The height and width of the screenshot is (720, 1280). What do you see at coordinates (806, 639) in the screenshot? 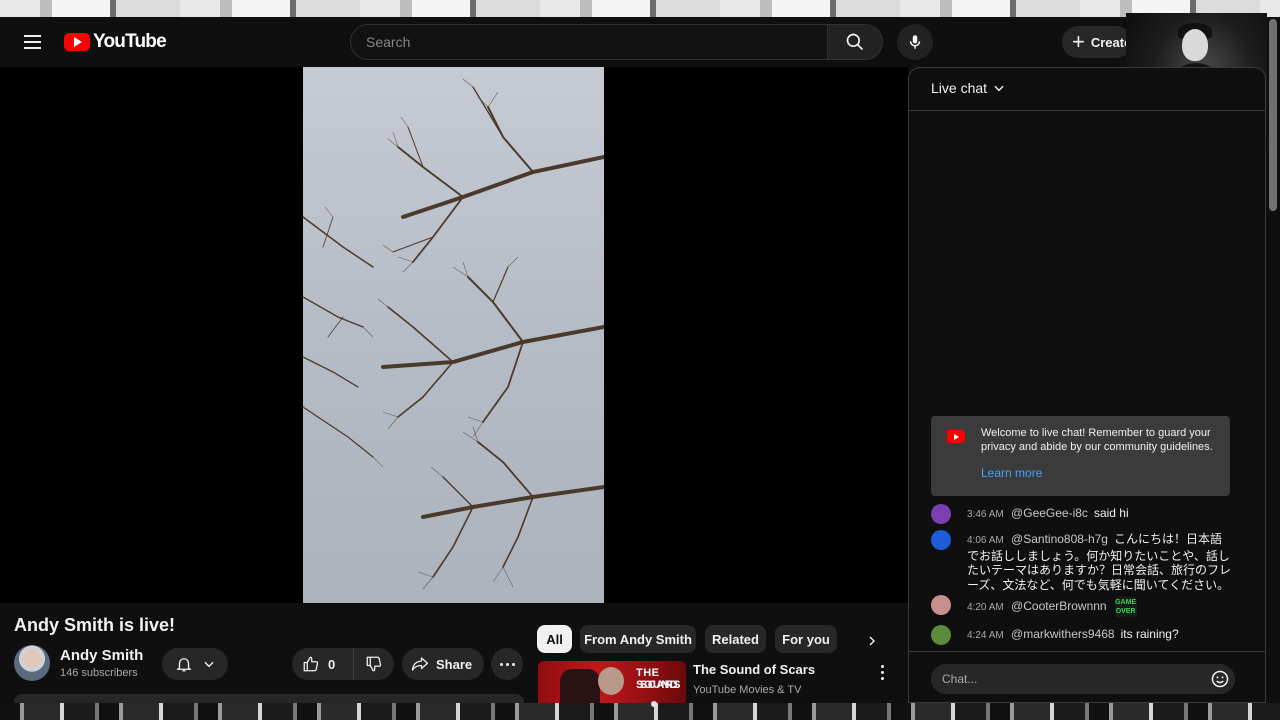
I see `chip-for-you: For you` at bounding box center [806, 639].